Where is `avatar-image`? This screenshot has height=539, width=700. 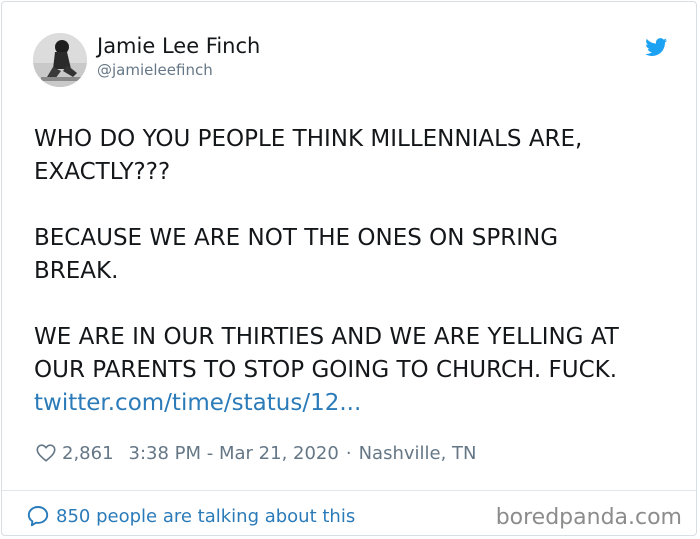 avatar-image is located at coordinates (60, 60).